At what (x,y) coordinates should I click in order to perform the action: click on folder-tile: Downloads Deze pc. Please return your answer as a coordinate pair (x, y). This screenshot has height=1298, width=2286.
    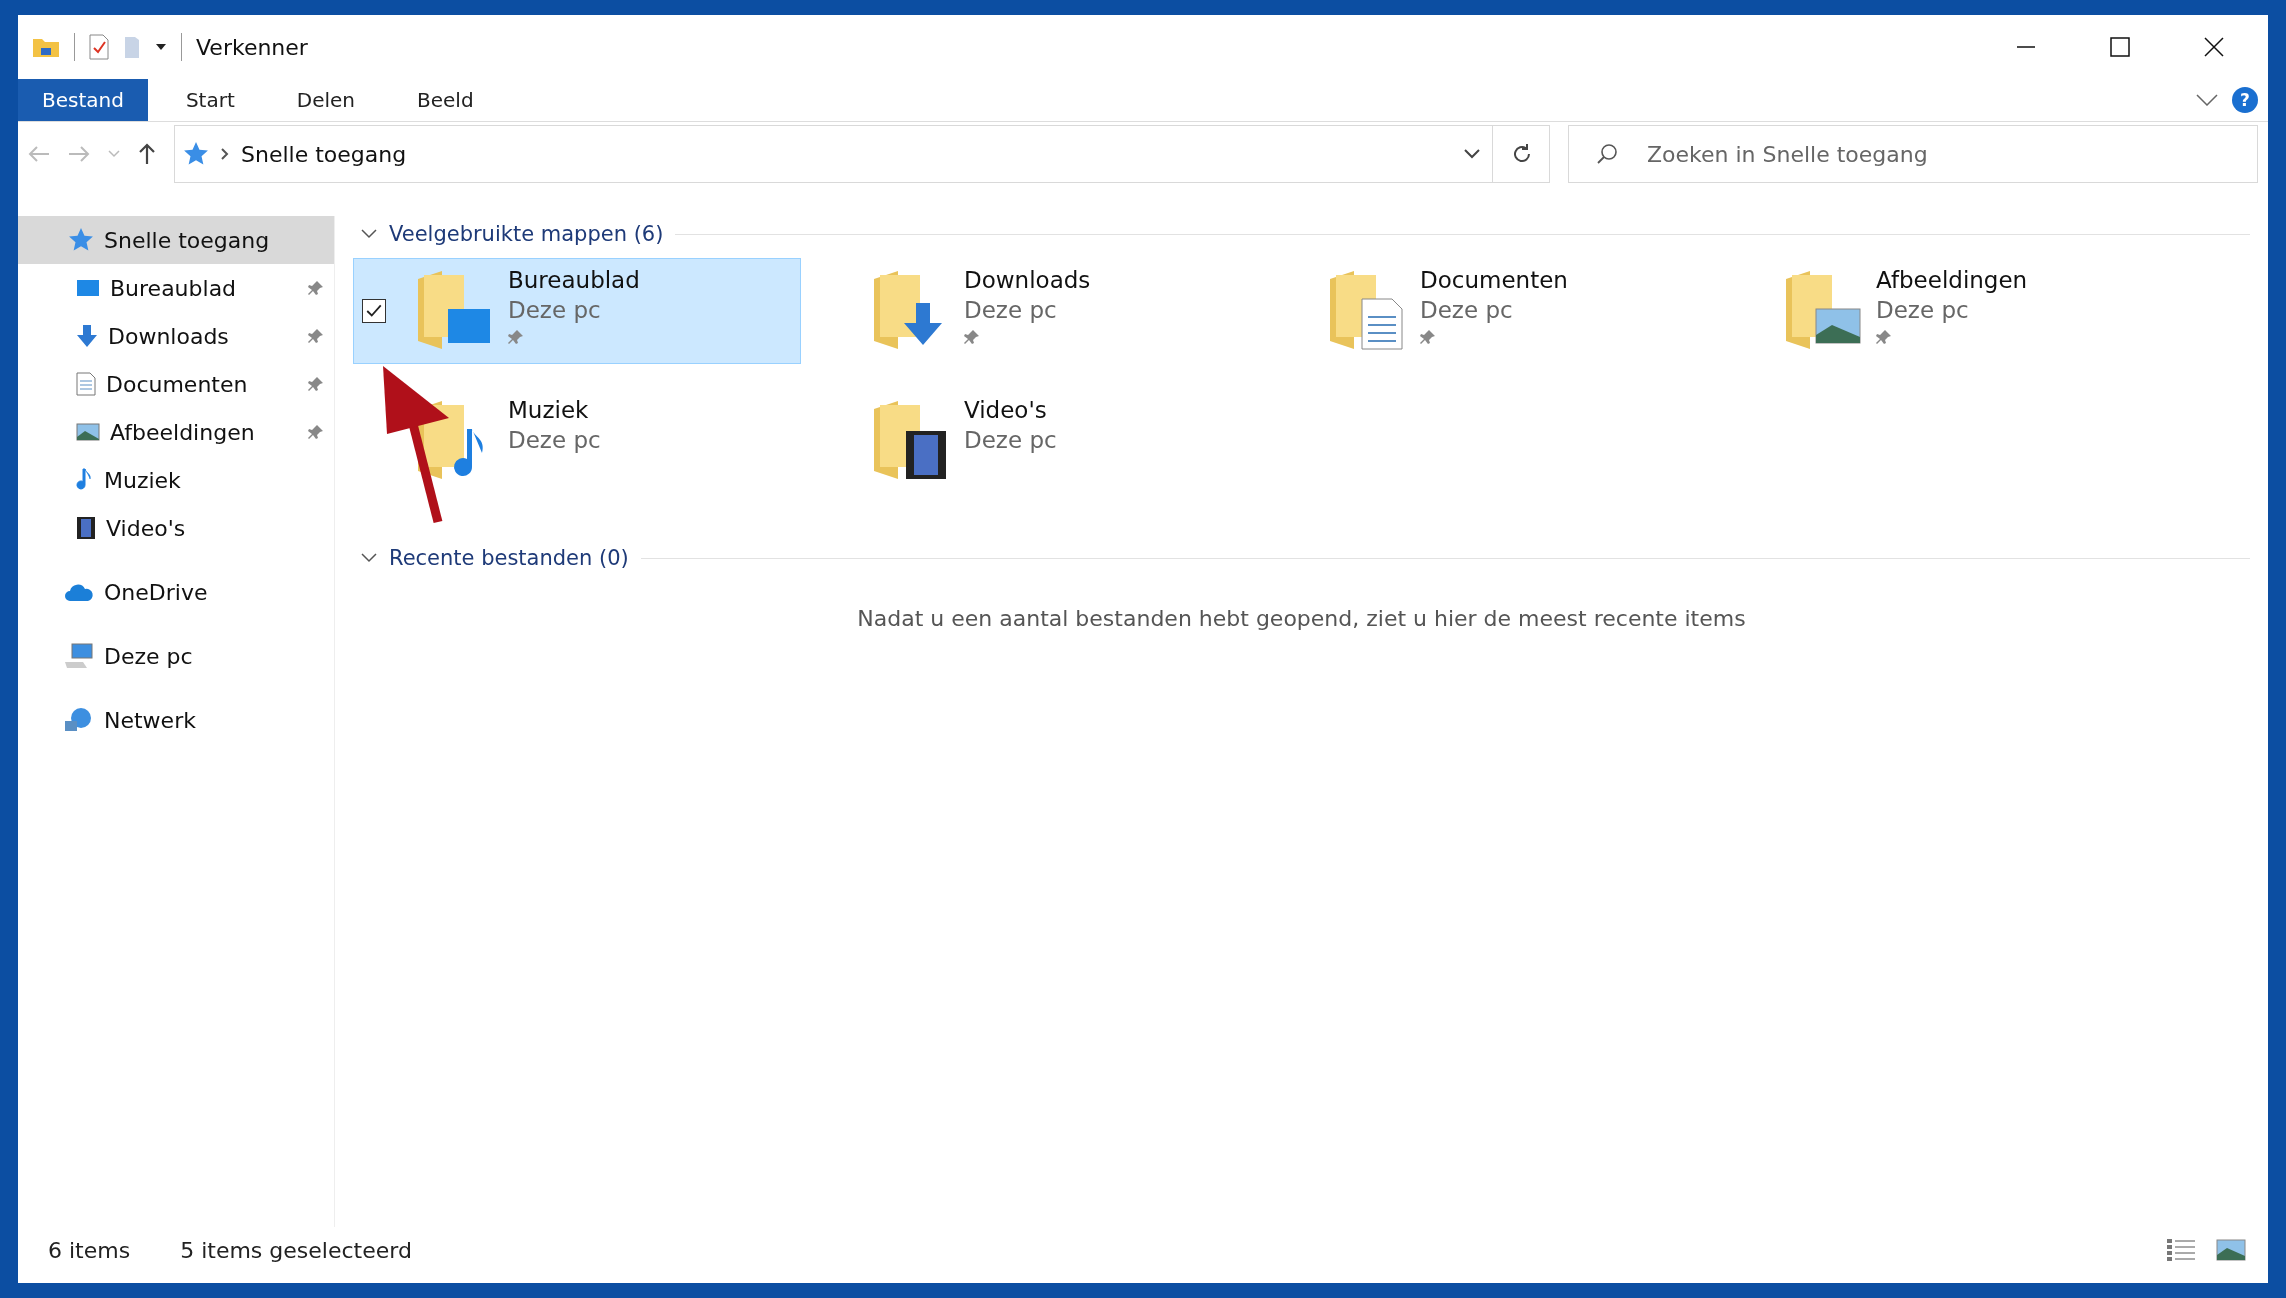
    Looking at the image, I should click on (1033, 311).